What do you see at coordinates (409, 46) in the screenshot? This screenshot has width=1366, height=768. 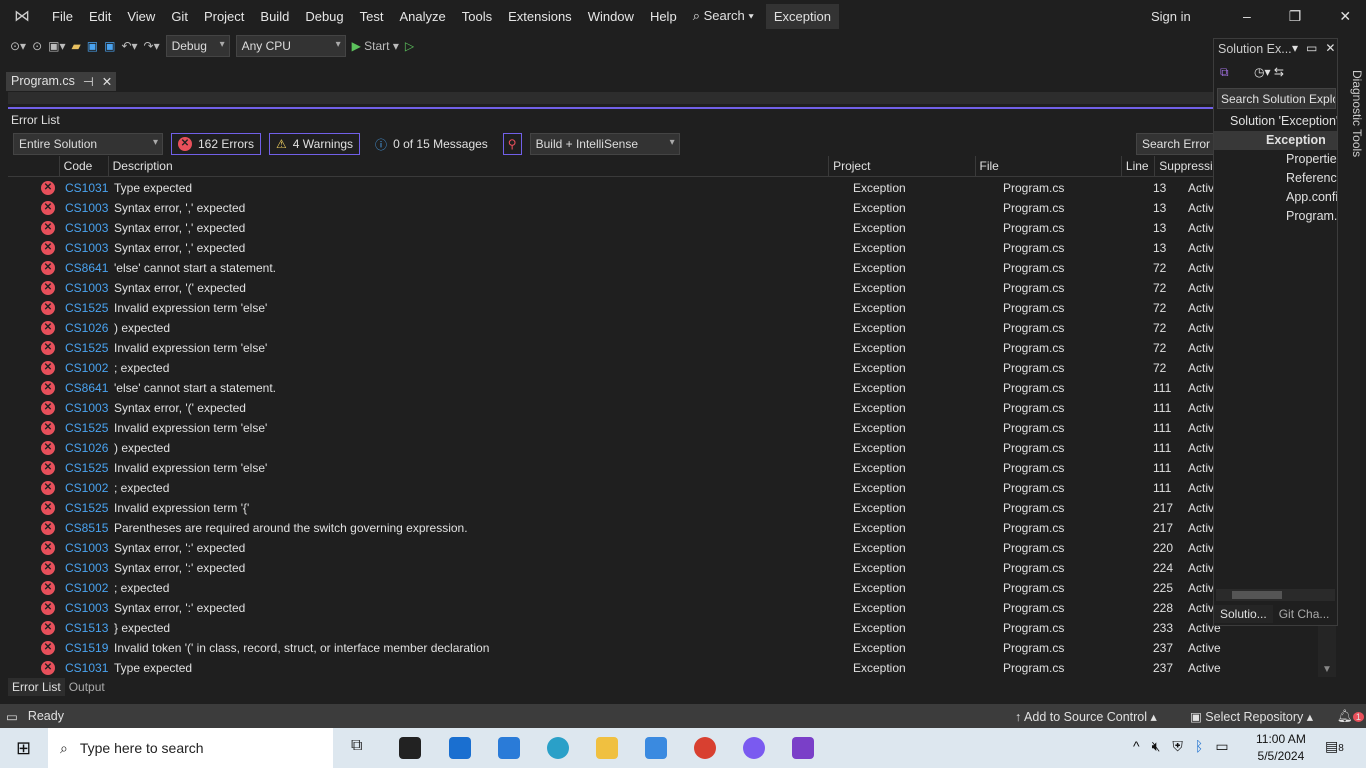 I see `start-without-debugging-icon: ▷` at bounding box center [409, 46].